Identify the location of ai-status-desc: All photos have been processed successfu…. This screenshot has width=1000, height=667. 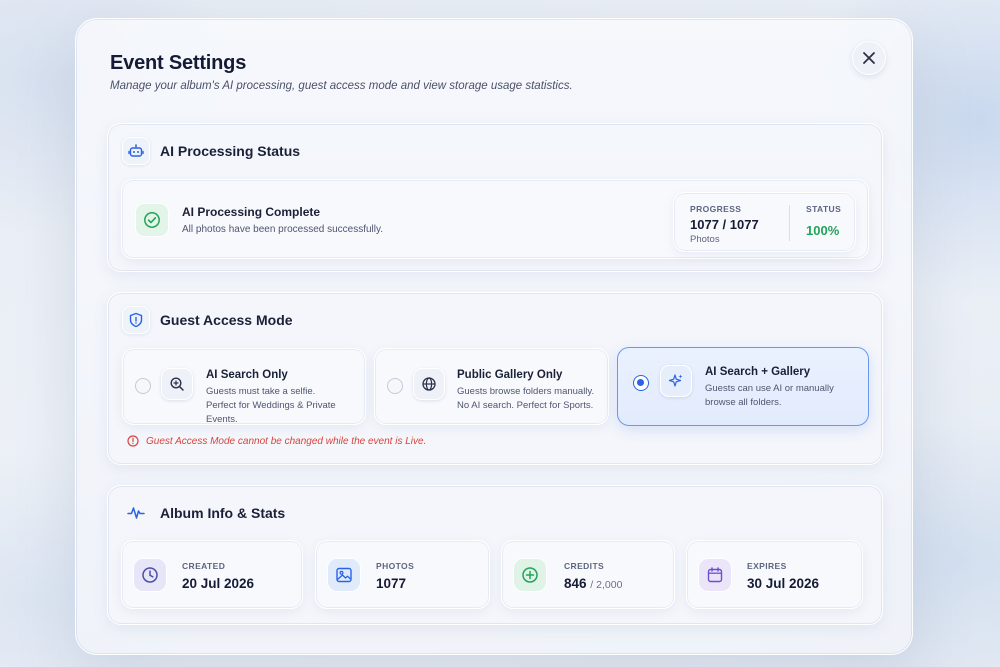
(283, 229).